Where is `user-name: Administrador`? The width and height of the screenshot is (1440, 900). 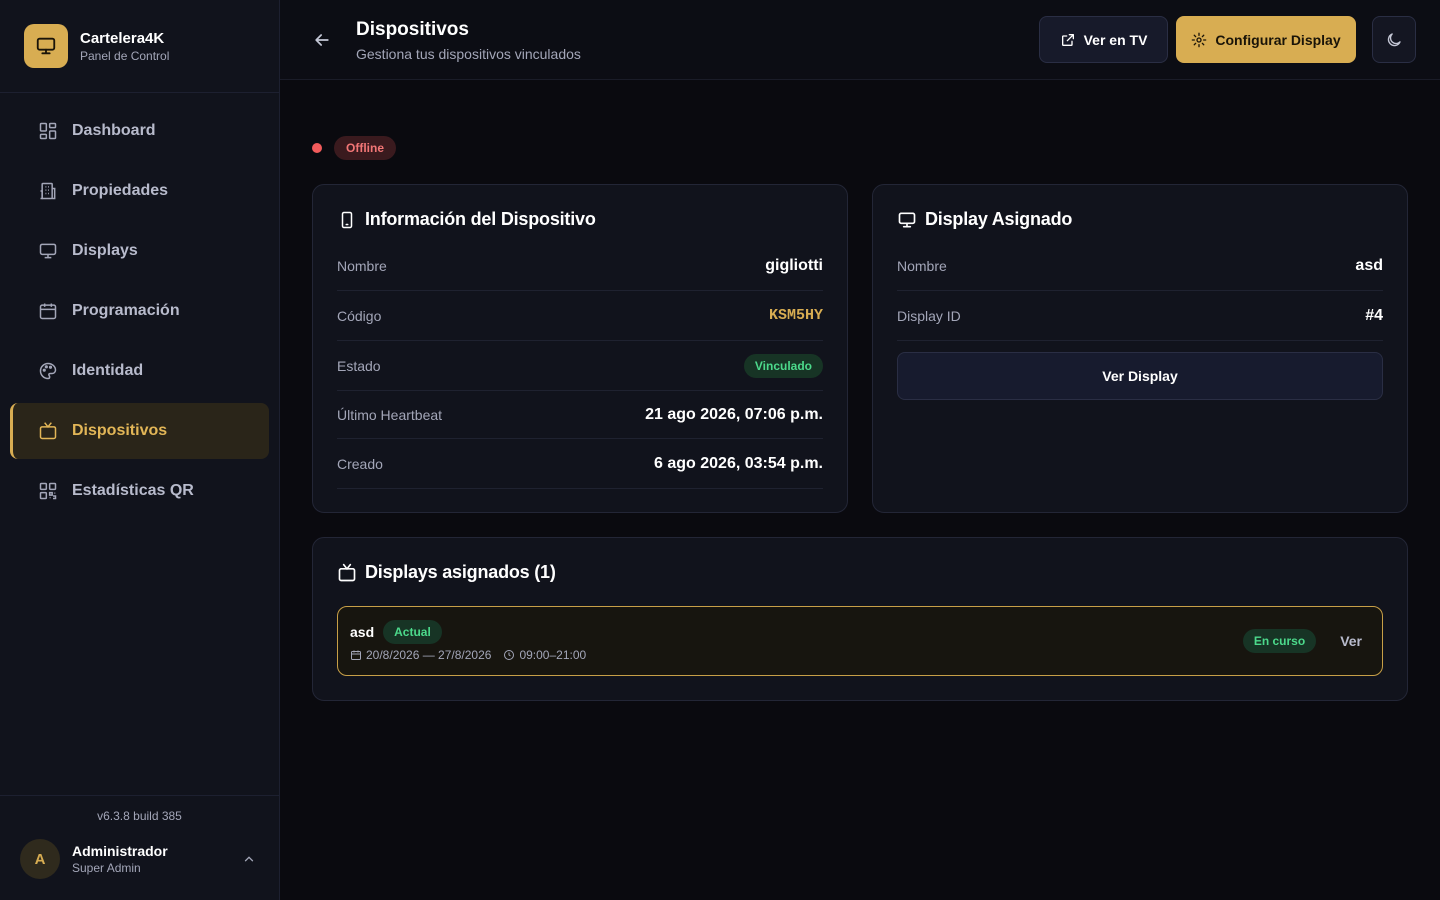 user-name: Administrador is located at coordinates (120, 851).